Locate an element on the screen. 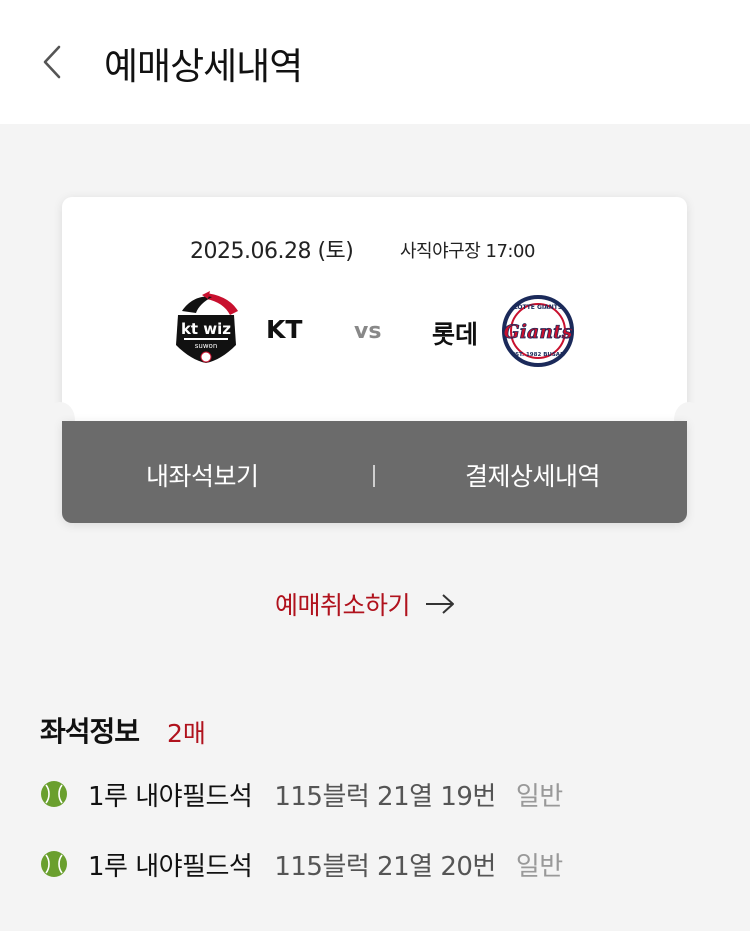  chevron-left-icon is located at coordinates (52, 62).